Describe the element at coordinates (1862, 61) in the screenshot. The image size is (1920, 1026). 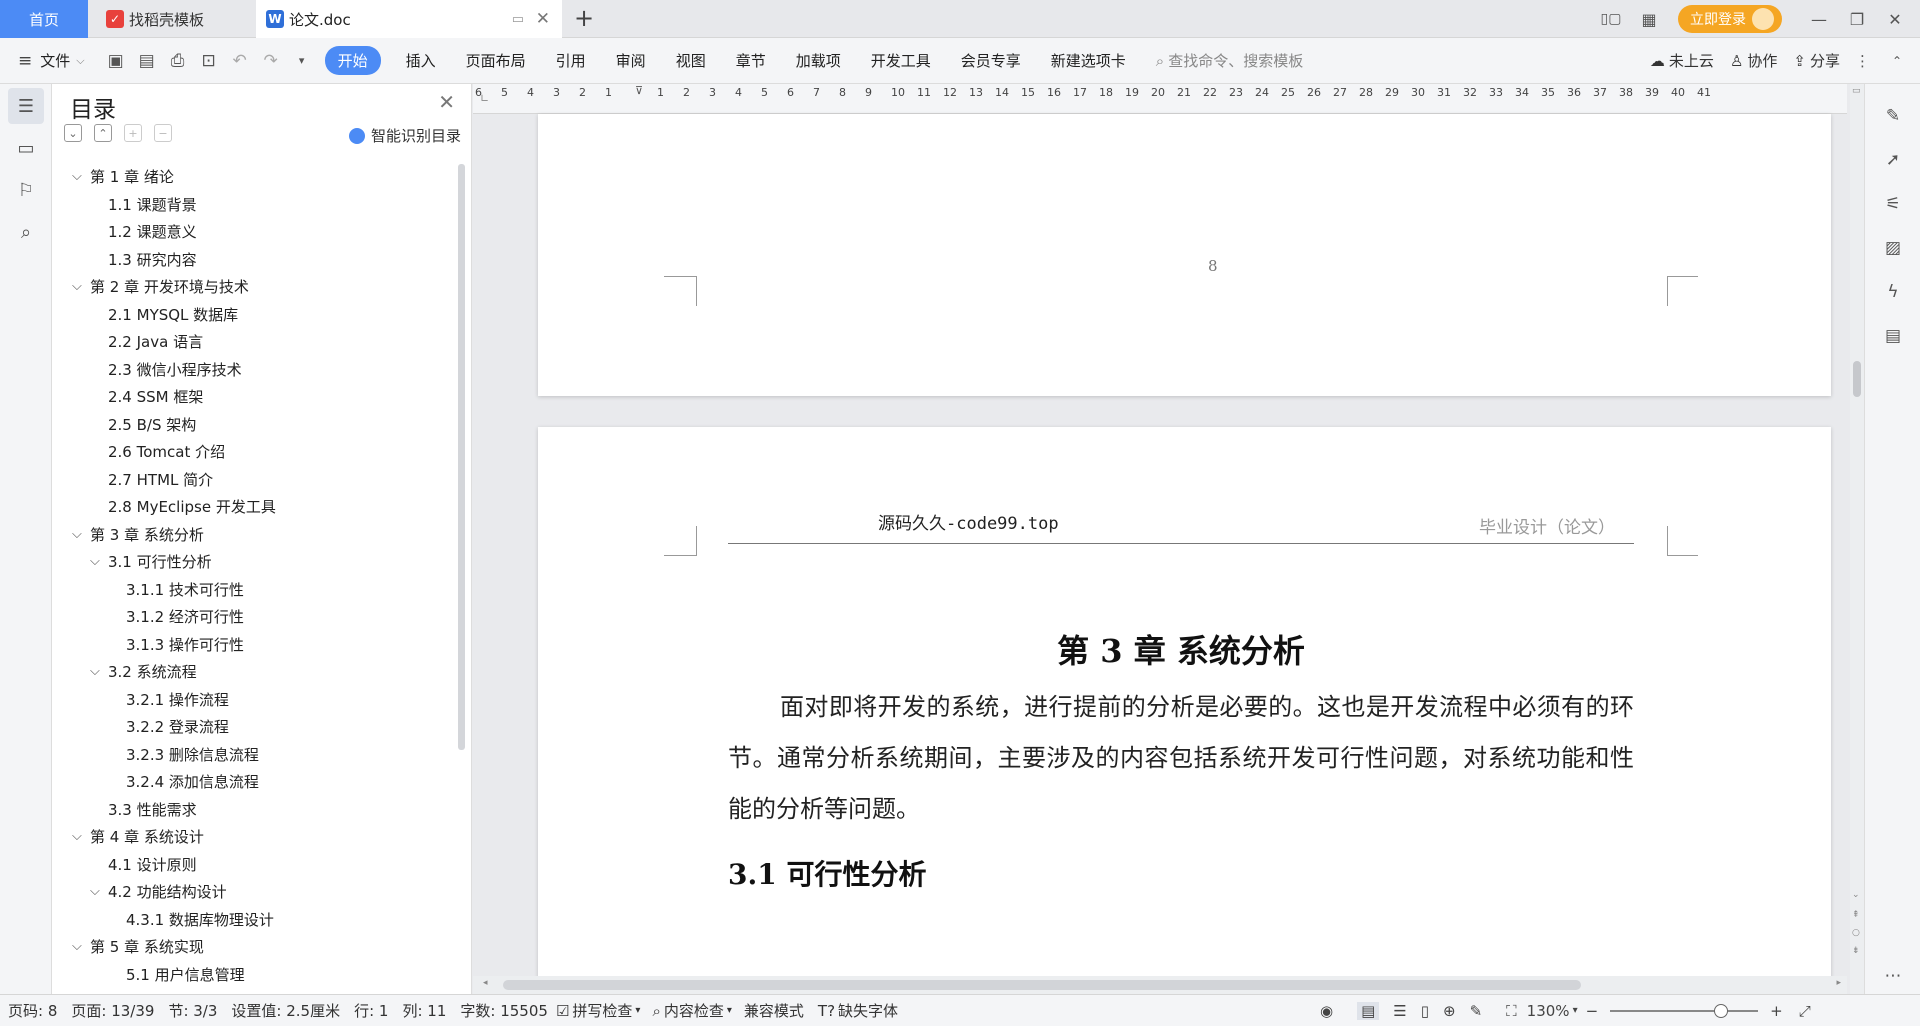
I see `more-icon: ⋮` at that location.